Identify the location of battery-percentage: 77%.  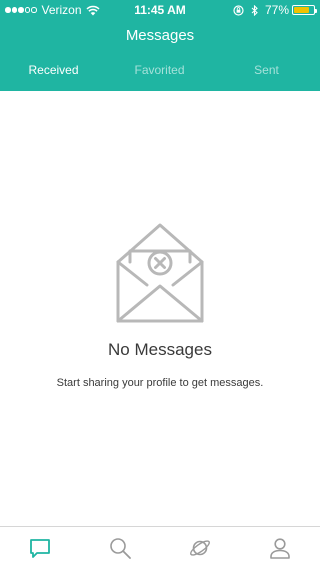
(276, 10).